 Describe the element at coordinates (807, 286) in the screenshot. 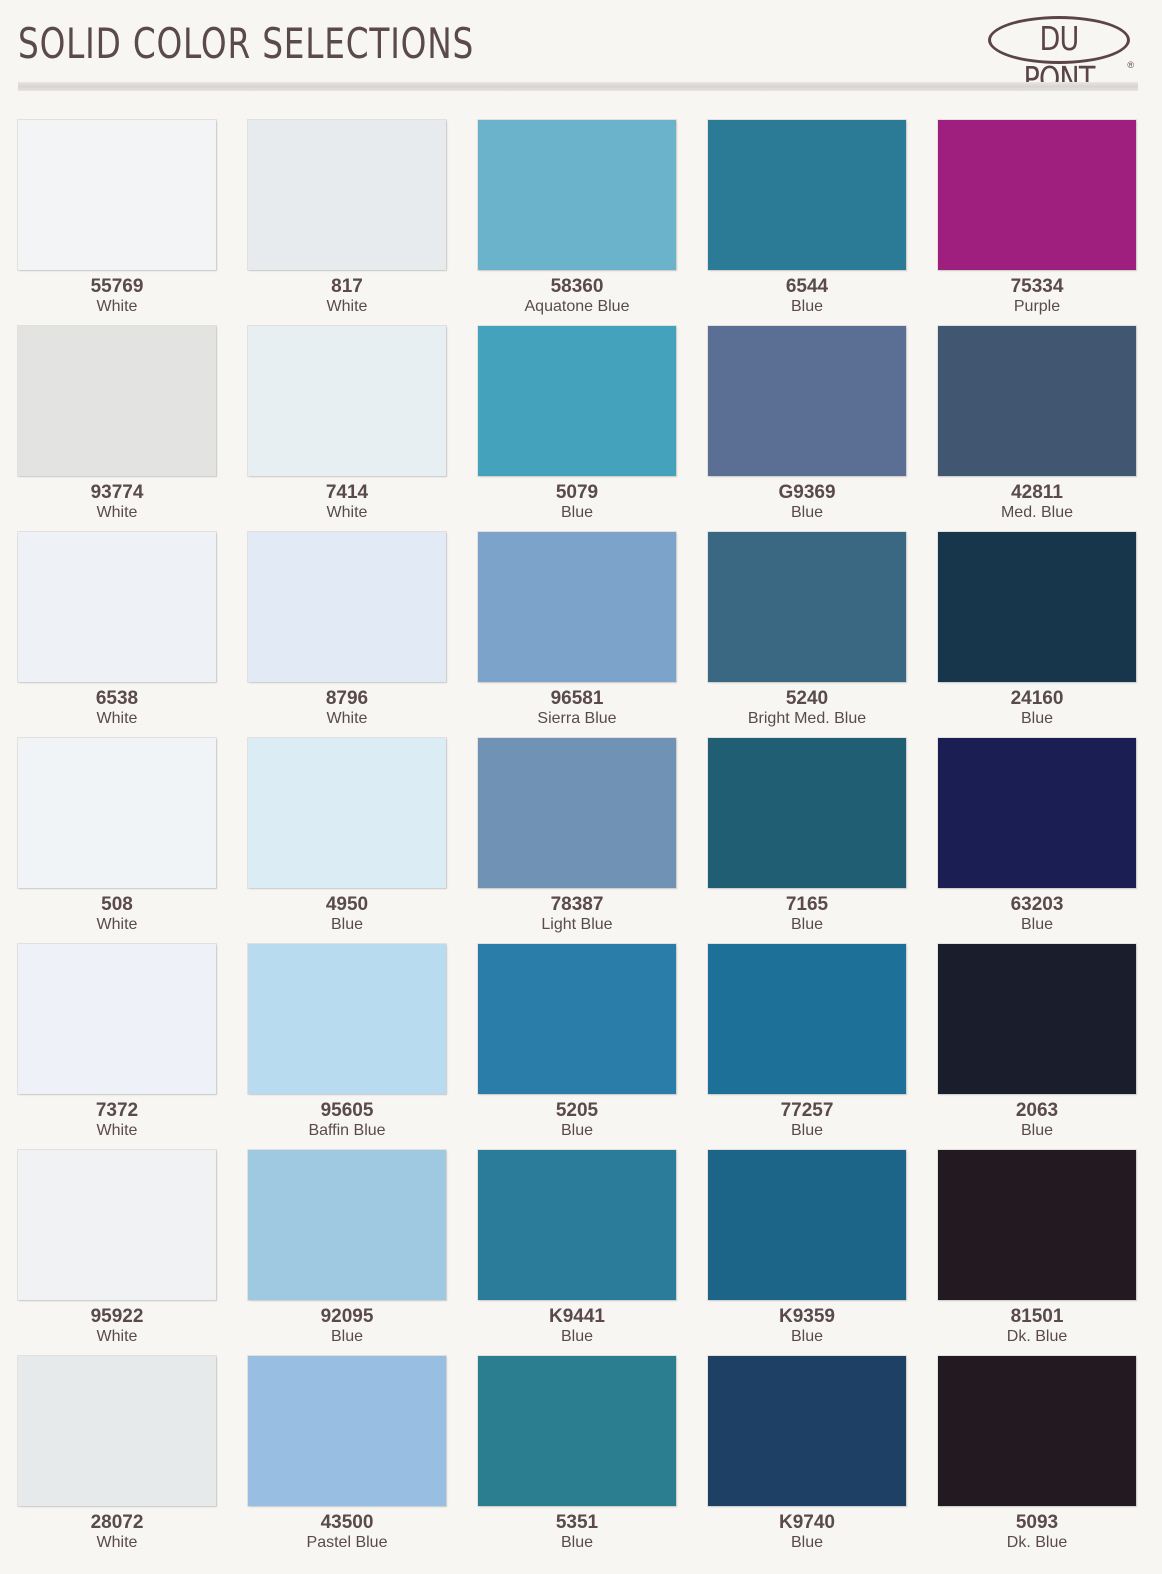

I see `color-code: 6544` at that location.